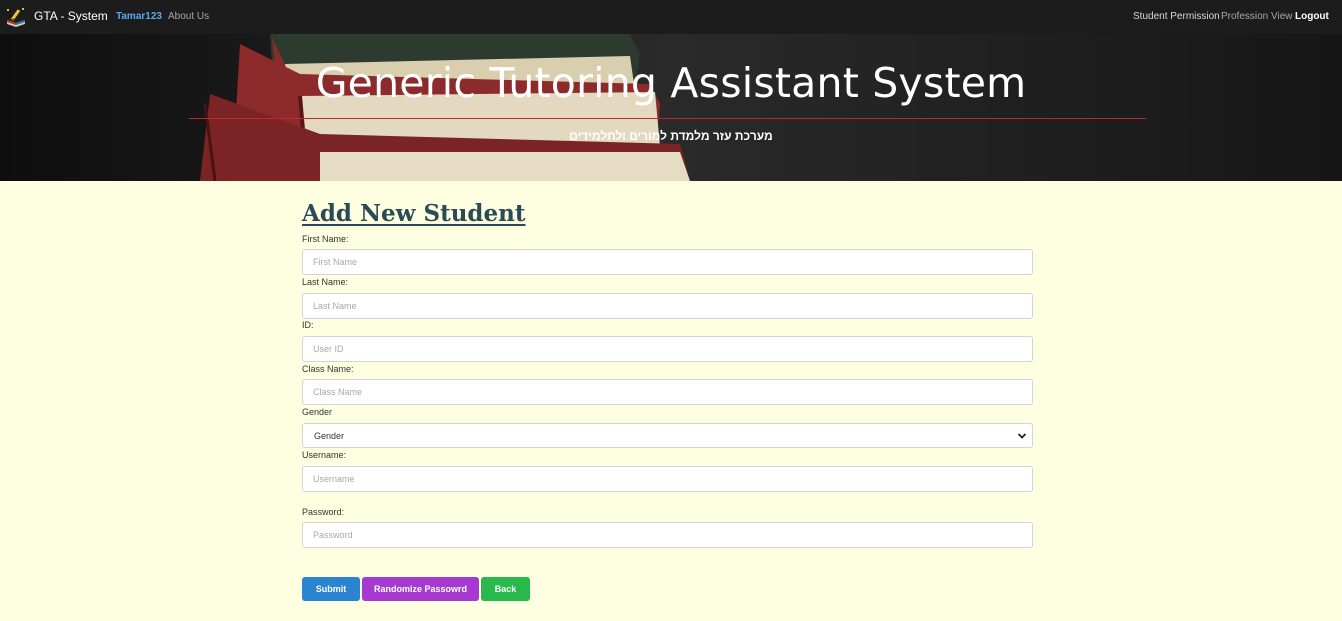 Image resolution: width=1342 pixels, height=621 pixels. Describe the element at coordinates (139, 16) in the screenshot. I see `nav-user-link: Tamar123` at that location.